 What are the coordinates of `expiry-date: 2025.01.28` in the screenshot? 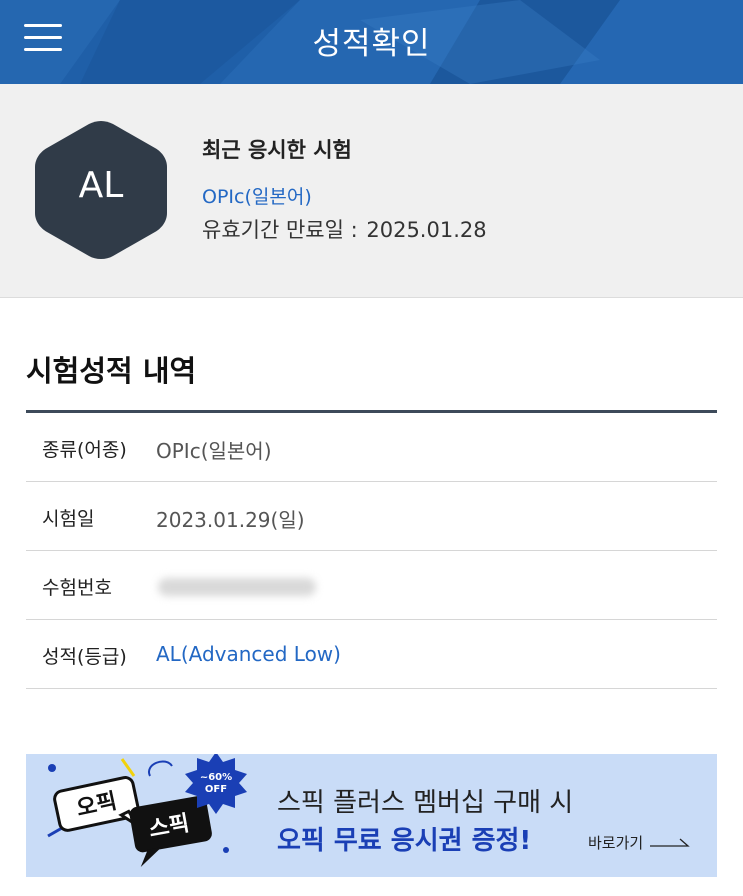 It's located at (426, 230).